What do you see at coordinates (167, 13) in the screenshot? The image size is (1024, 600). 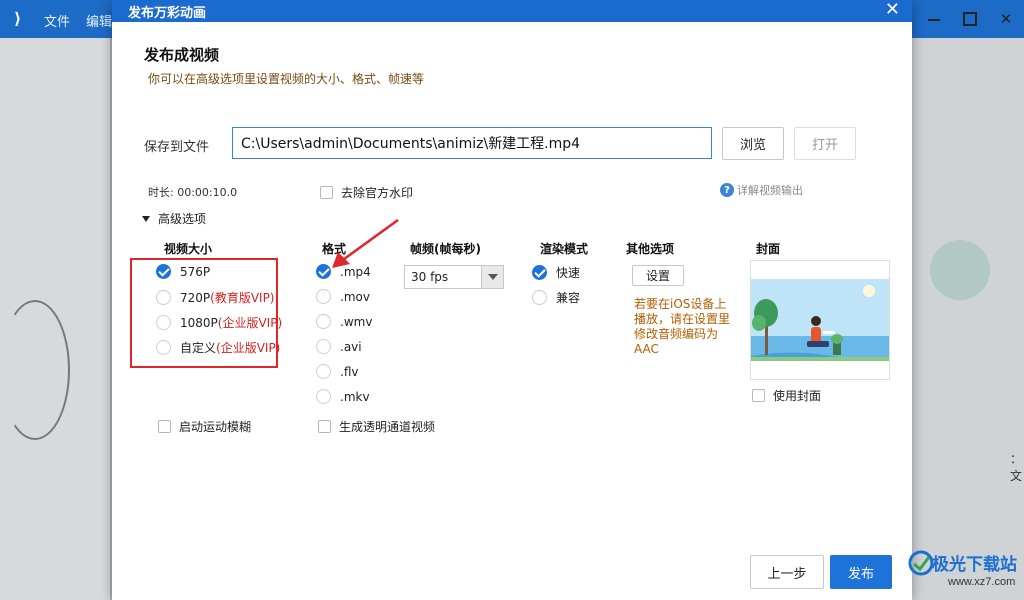 I see `dialog-title: 发布万彩动画` at bounding box center [167, 13].